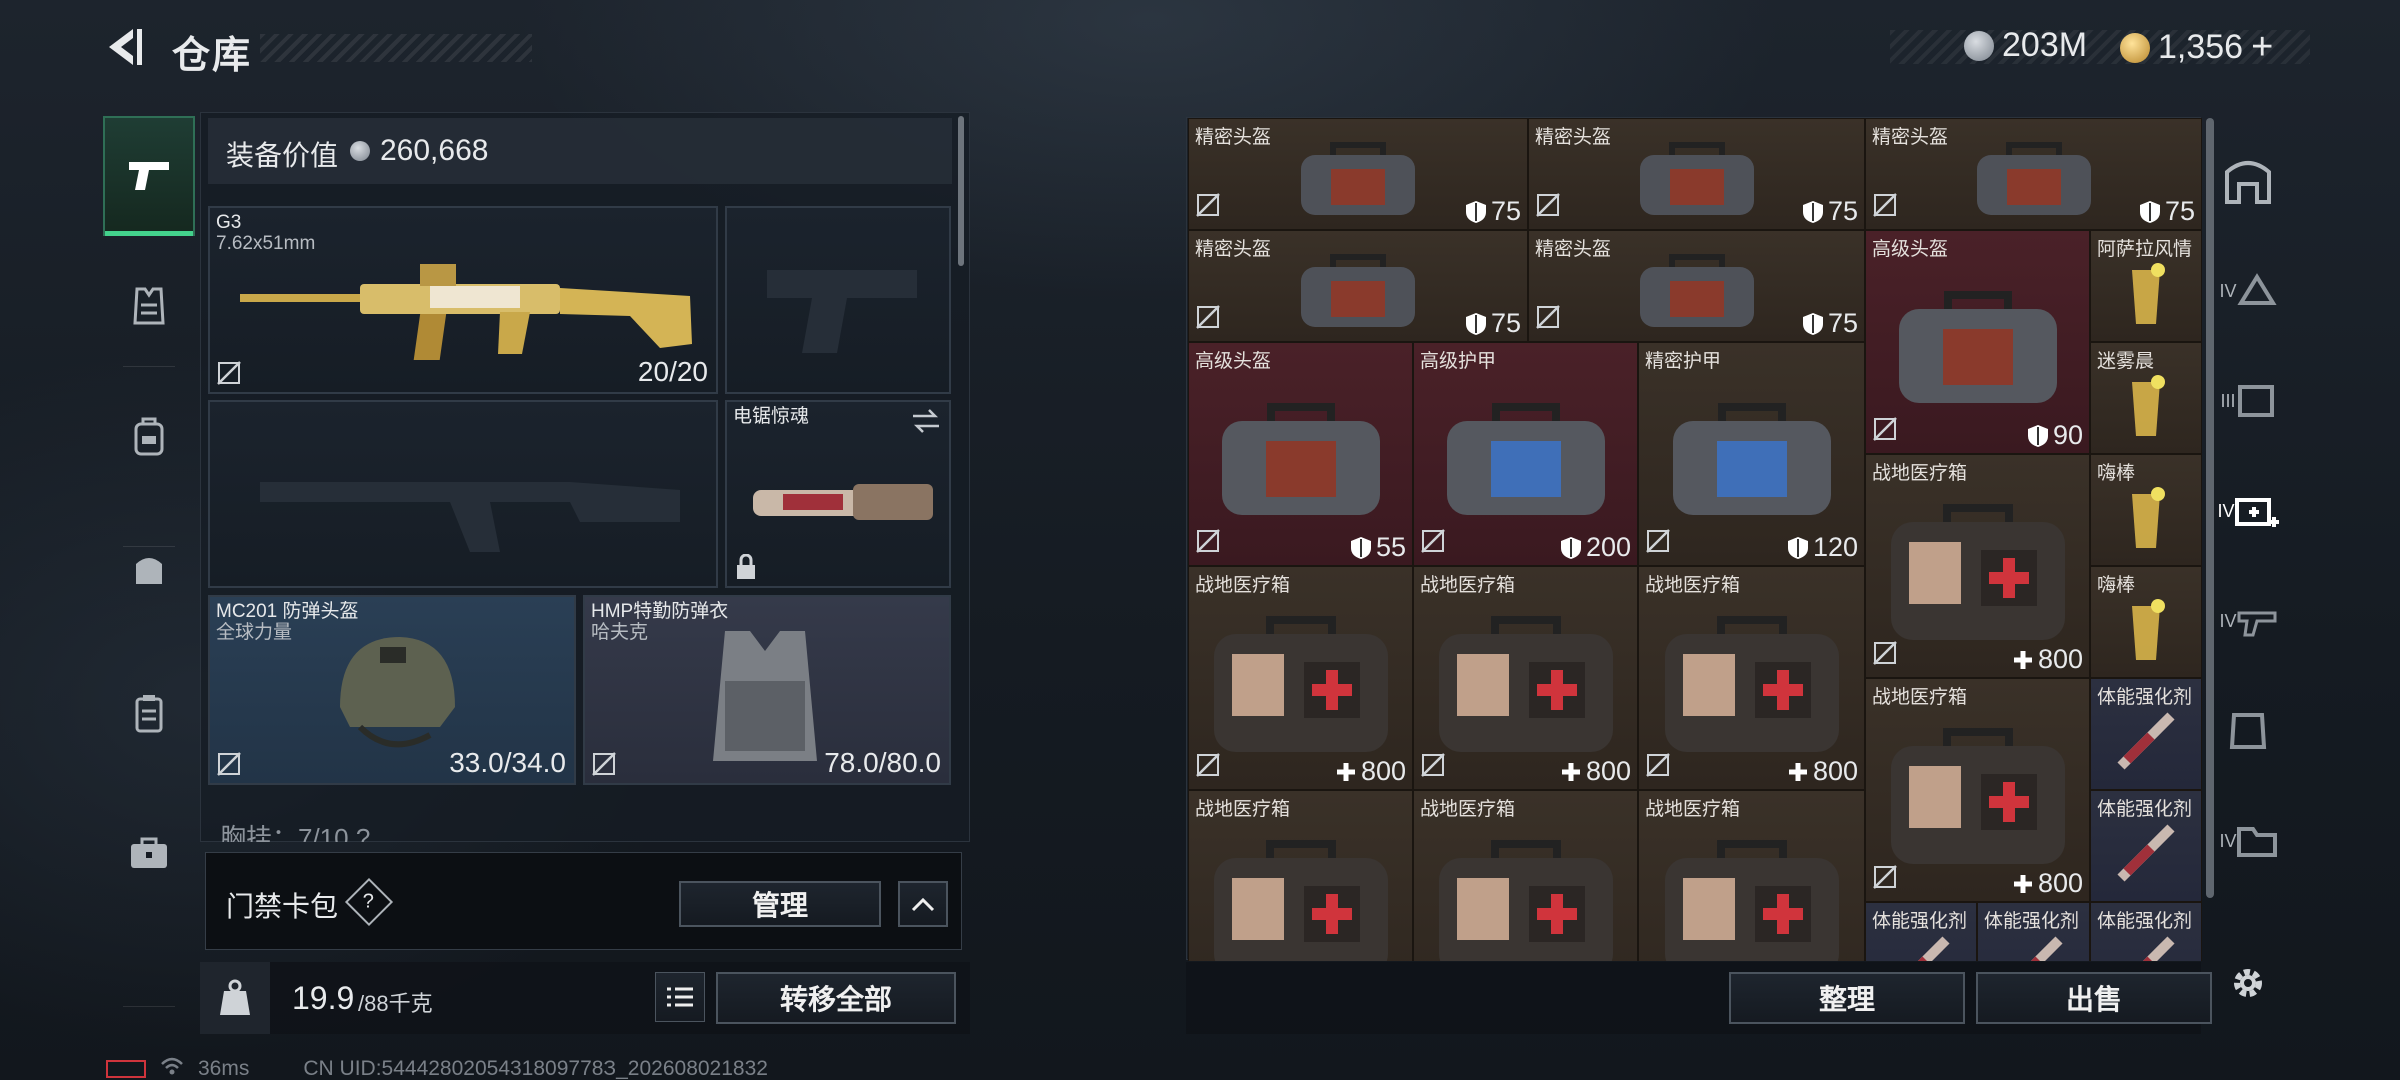 The width and height of the screenshot is (2400, 1080). Describe the element at coordinates (434, 150) in the screenshot. I see `equipment-value: 260,668` at that location.